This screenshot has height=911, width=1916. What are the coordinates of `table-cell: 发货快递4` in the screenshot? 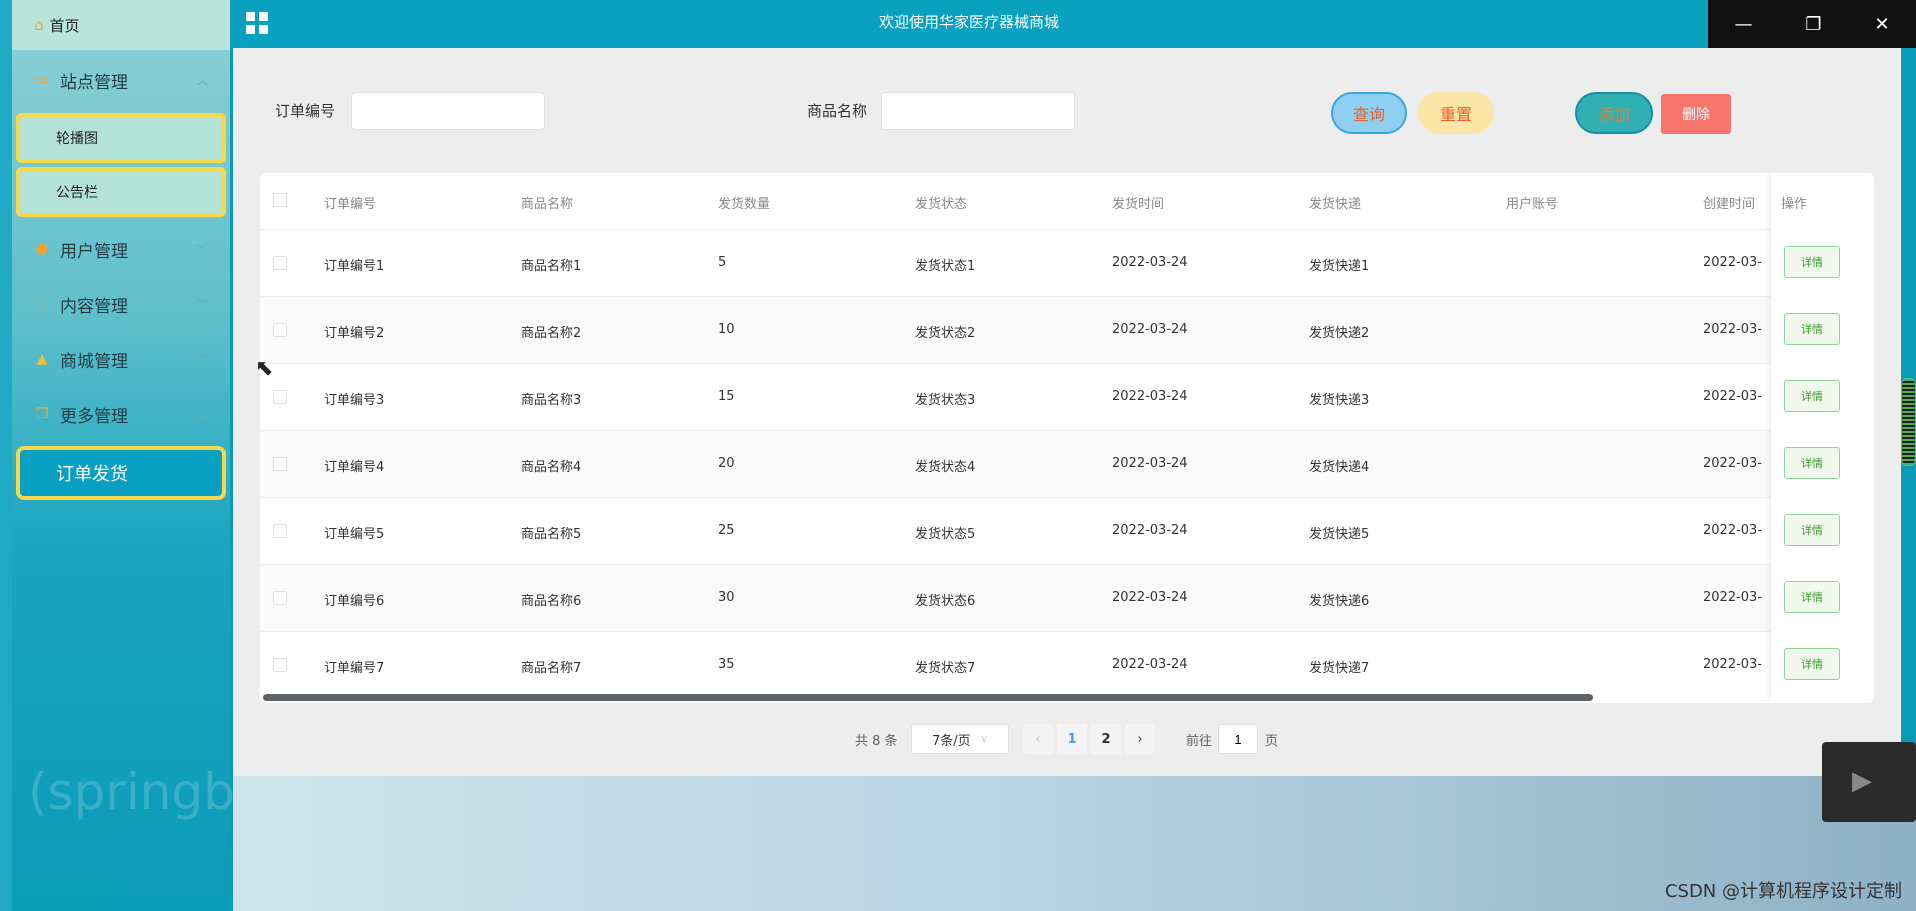 It's located at (1339, 467).